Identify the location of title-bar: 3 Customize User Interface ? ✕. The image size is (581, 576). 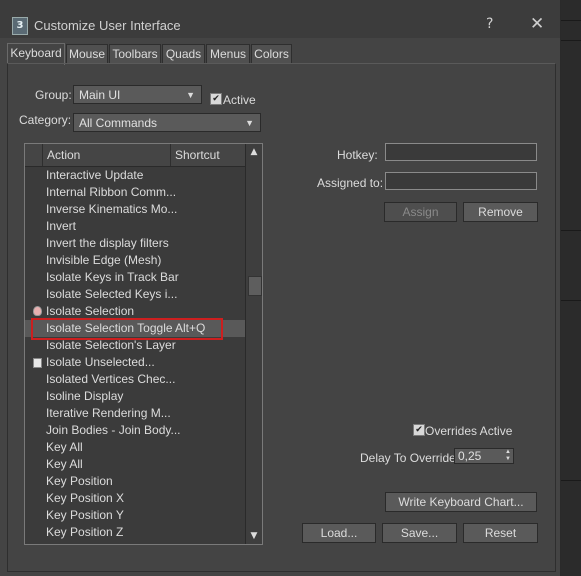
(280, 19).